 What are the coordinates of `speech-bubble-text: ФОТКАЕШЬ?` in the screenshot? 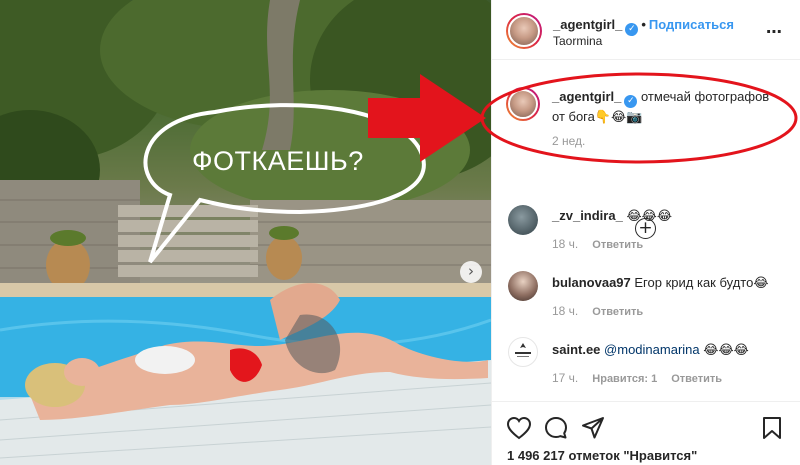 It's located at (278, 161).